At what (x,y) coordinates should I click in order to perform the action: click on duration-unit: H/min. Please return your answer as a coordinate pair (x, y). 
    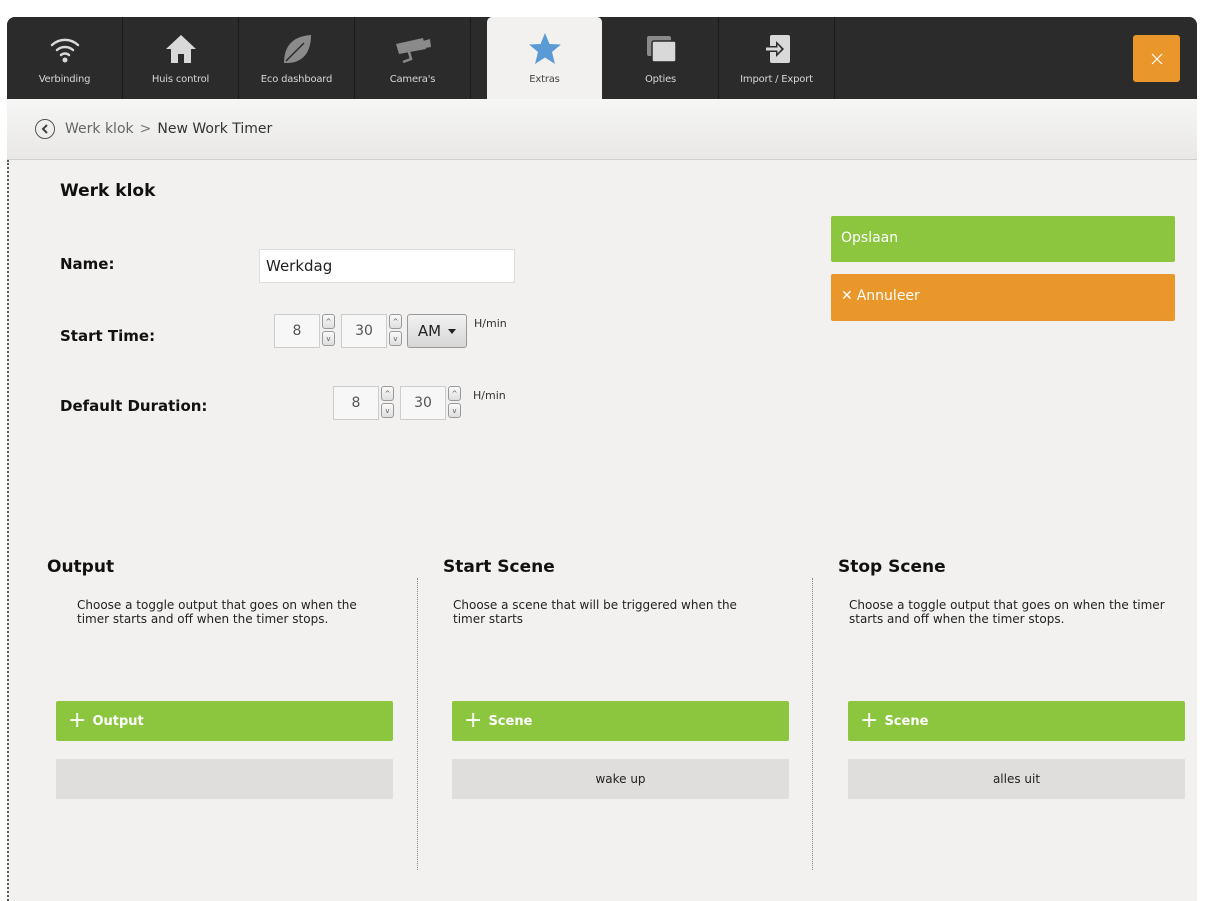
    Looking at the image, I should click on (489, 395).